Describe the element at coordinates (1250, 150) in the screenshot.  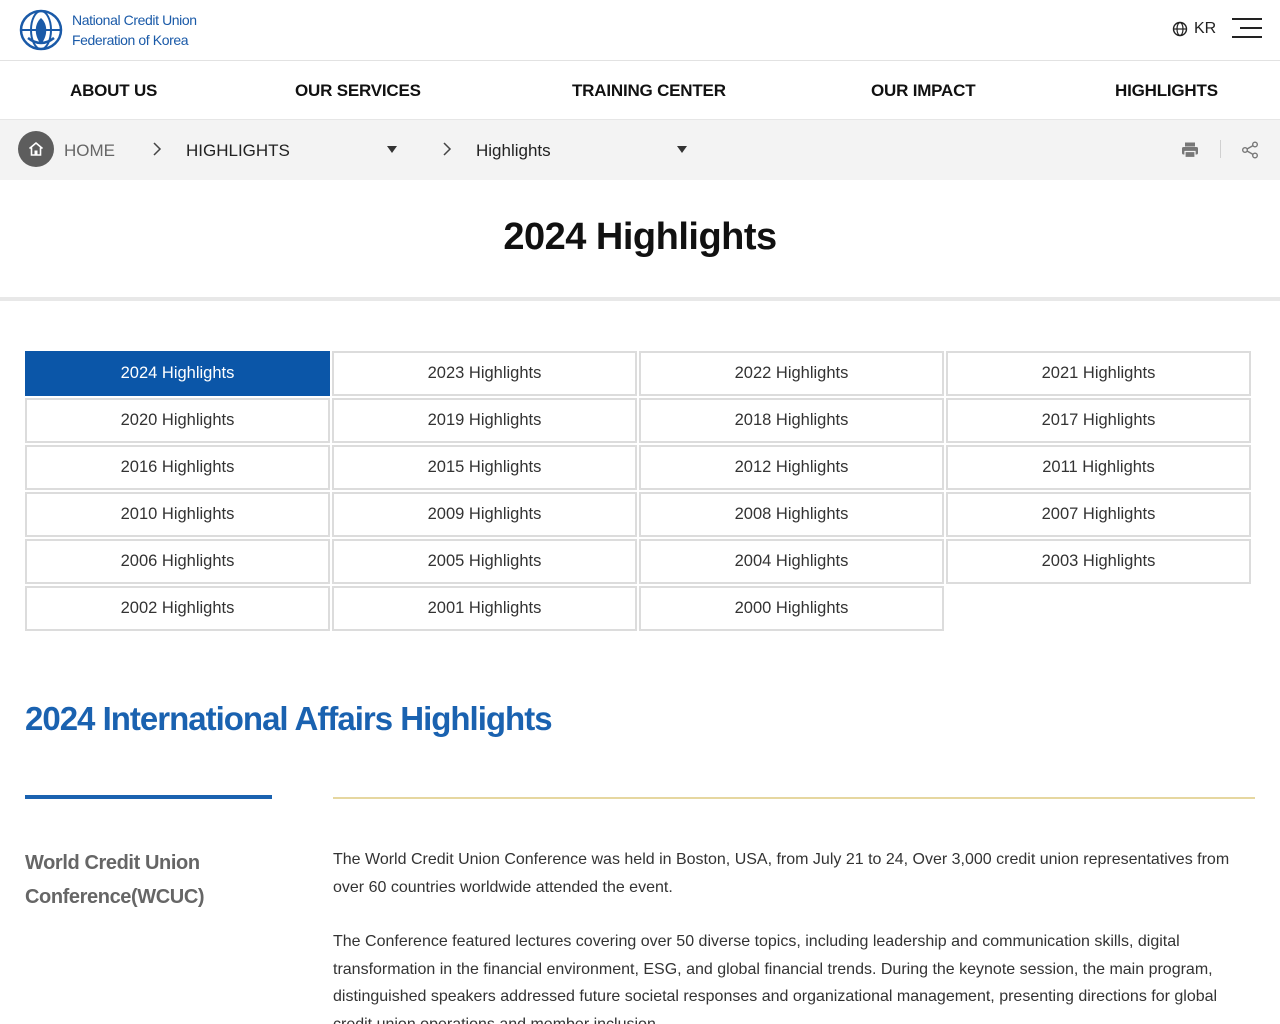
I see `share-icon` at that location.